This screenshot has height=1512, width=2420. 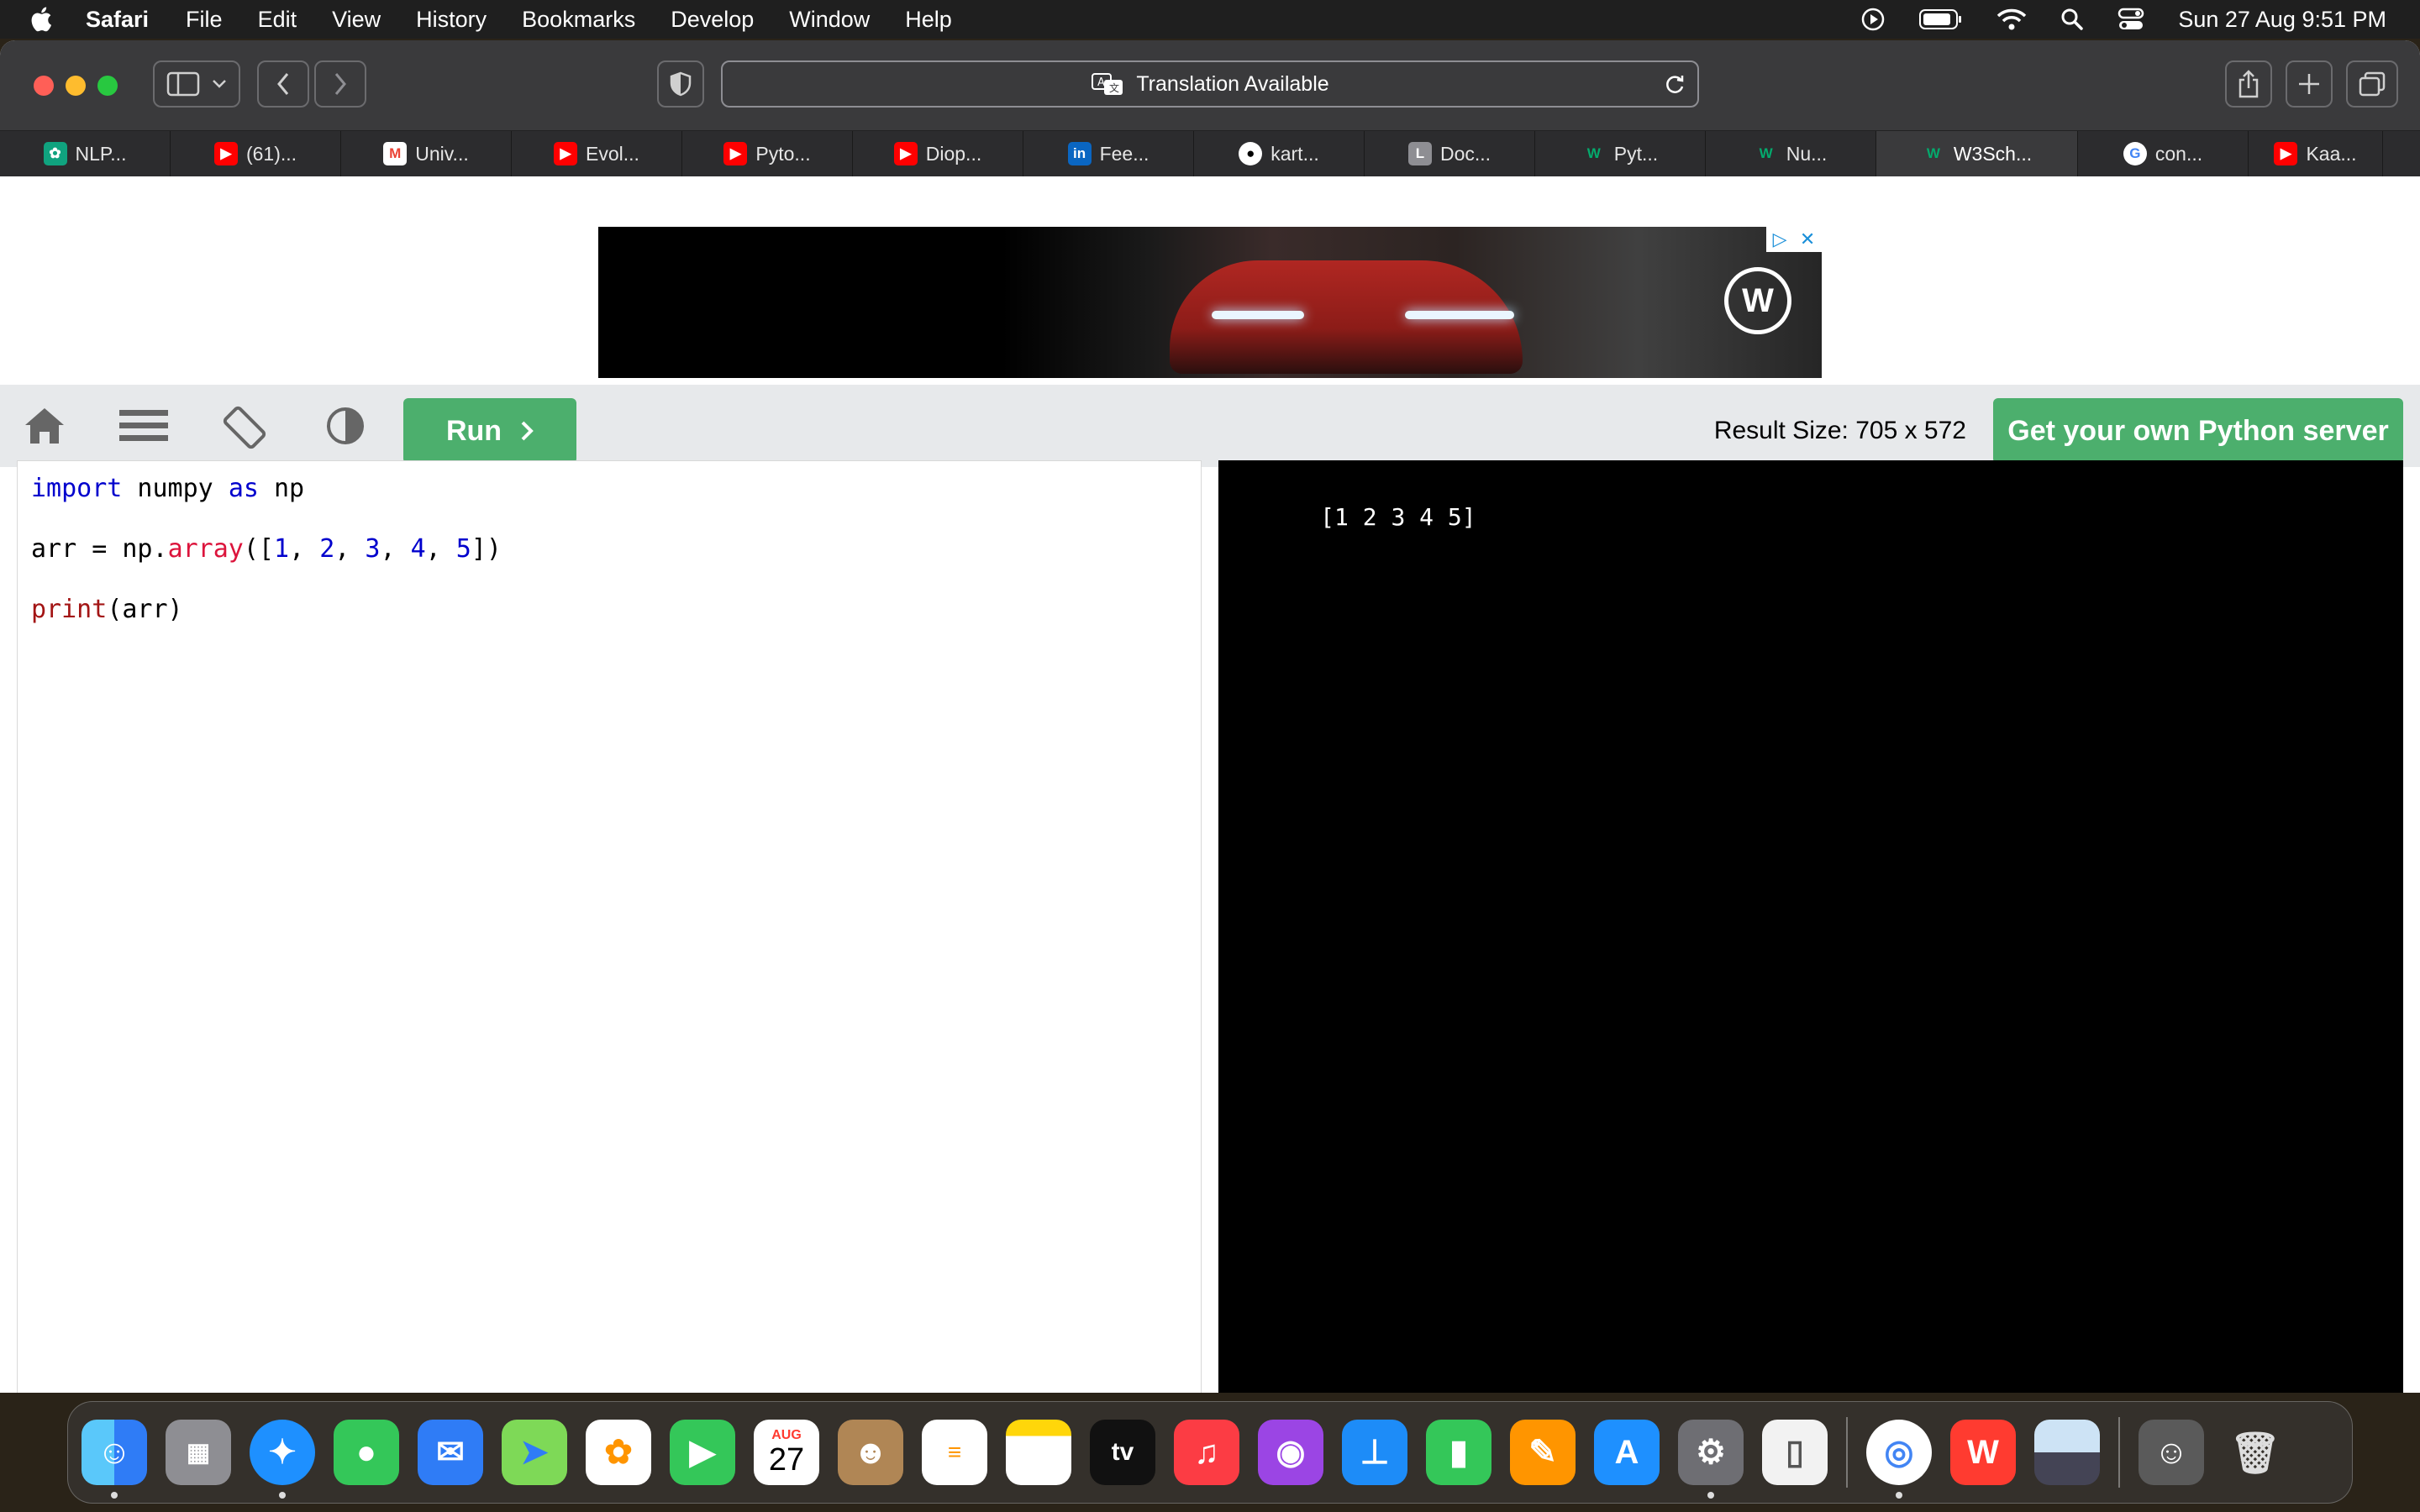 What do you see at coordinates (712, 20) in the screenshot?
I see `menu-develop: Develop` at bounding box center [712, 20].